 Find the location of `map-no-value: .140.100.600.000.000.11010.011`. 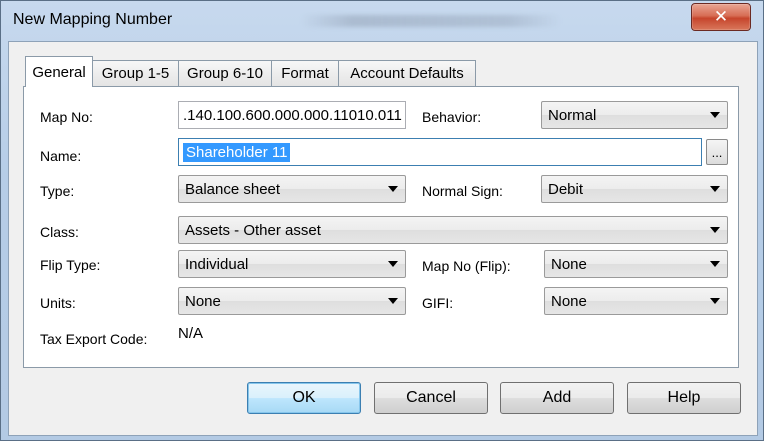

map-no-value: .140.100.600.000.000.11010.011 is located at coordinates (292, 115).